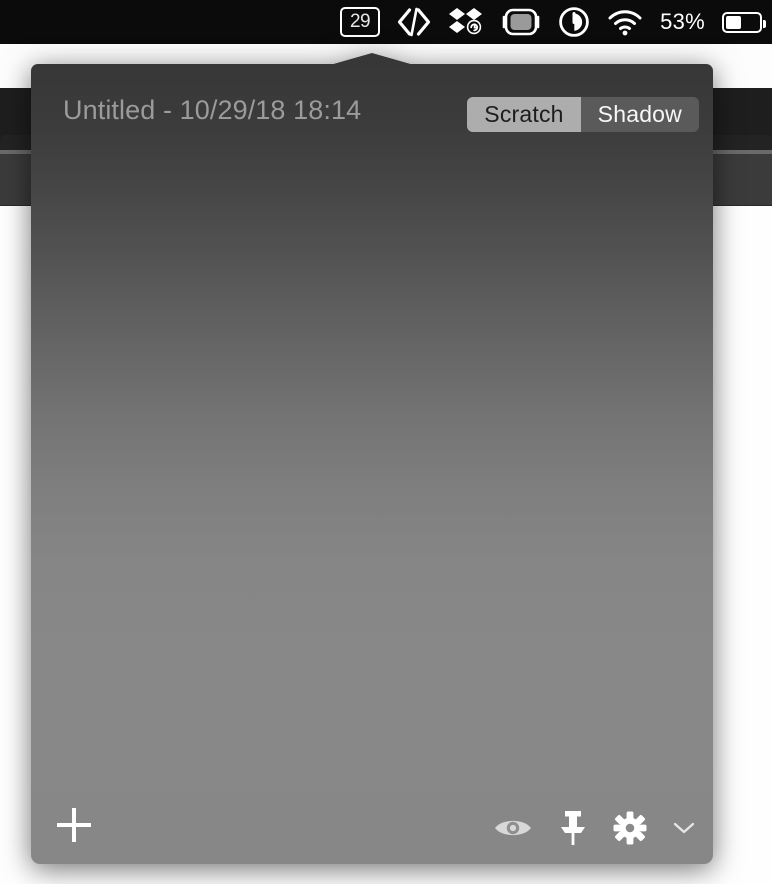 This screenshot has width=772, height=884. I want to click on calendar-icon: 29, so click(360, 22).